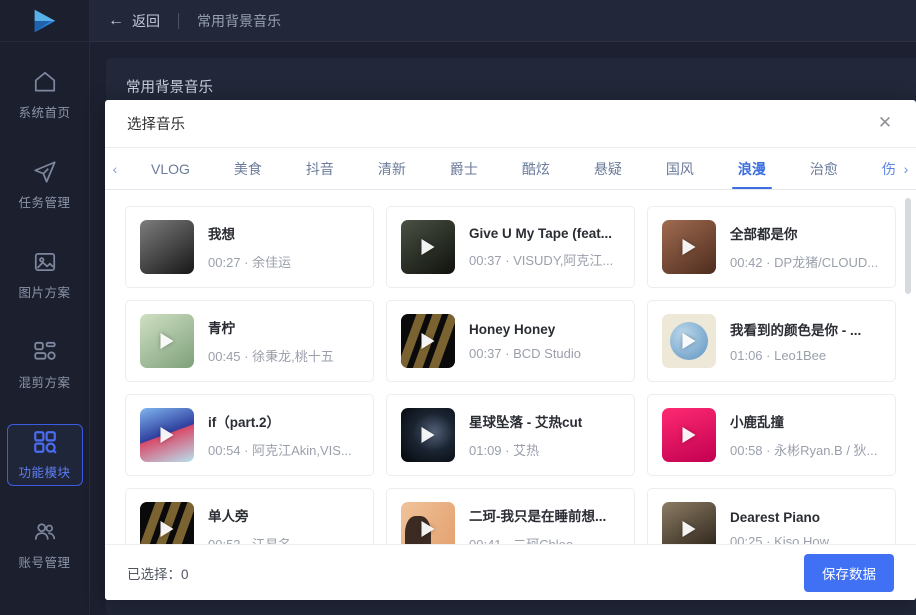  Describe the element at coordinates (44, 563) in the screenshot. I see `sidebar-item-label: 账号管理` at that location.